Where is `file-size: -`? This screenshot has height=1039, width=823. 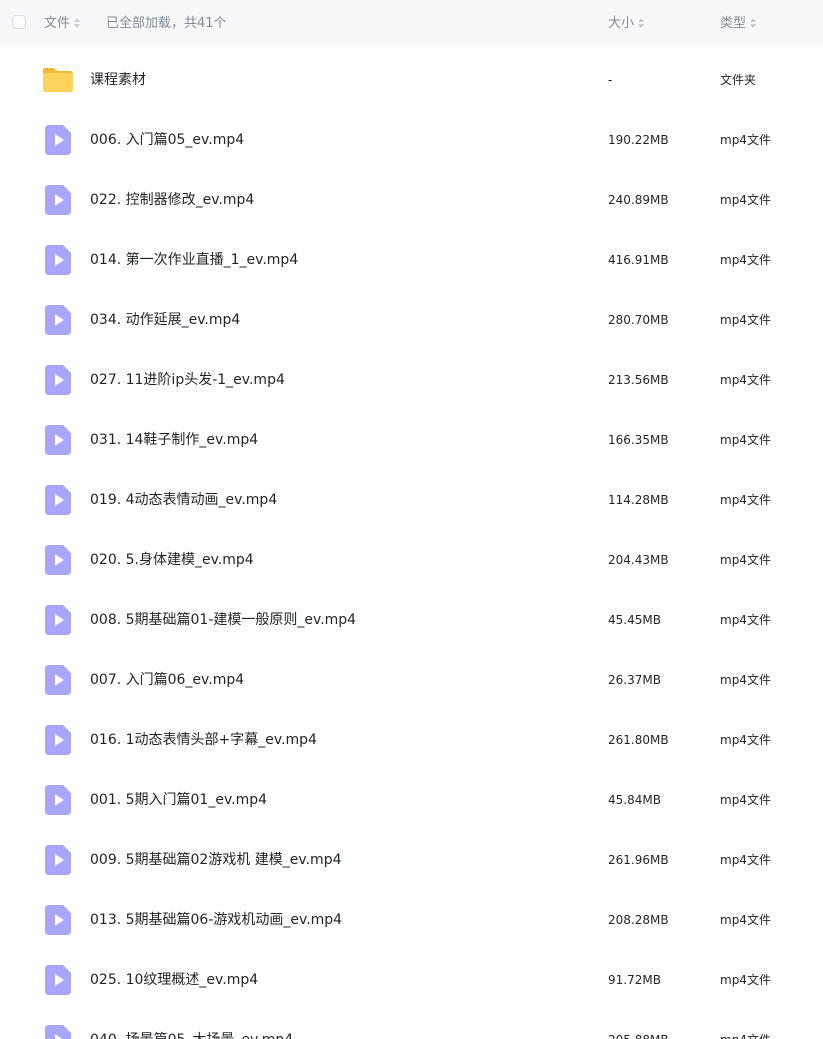
file-size: - is located at coordinates (610, 80).